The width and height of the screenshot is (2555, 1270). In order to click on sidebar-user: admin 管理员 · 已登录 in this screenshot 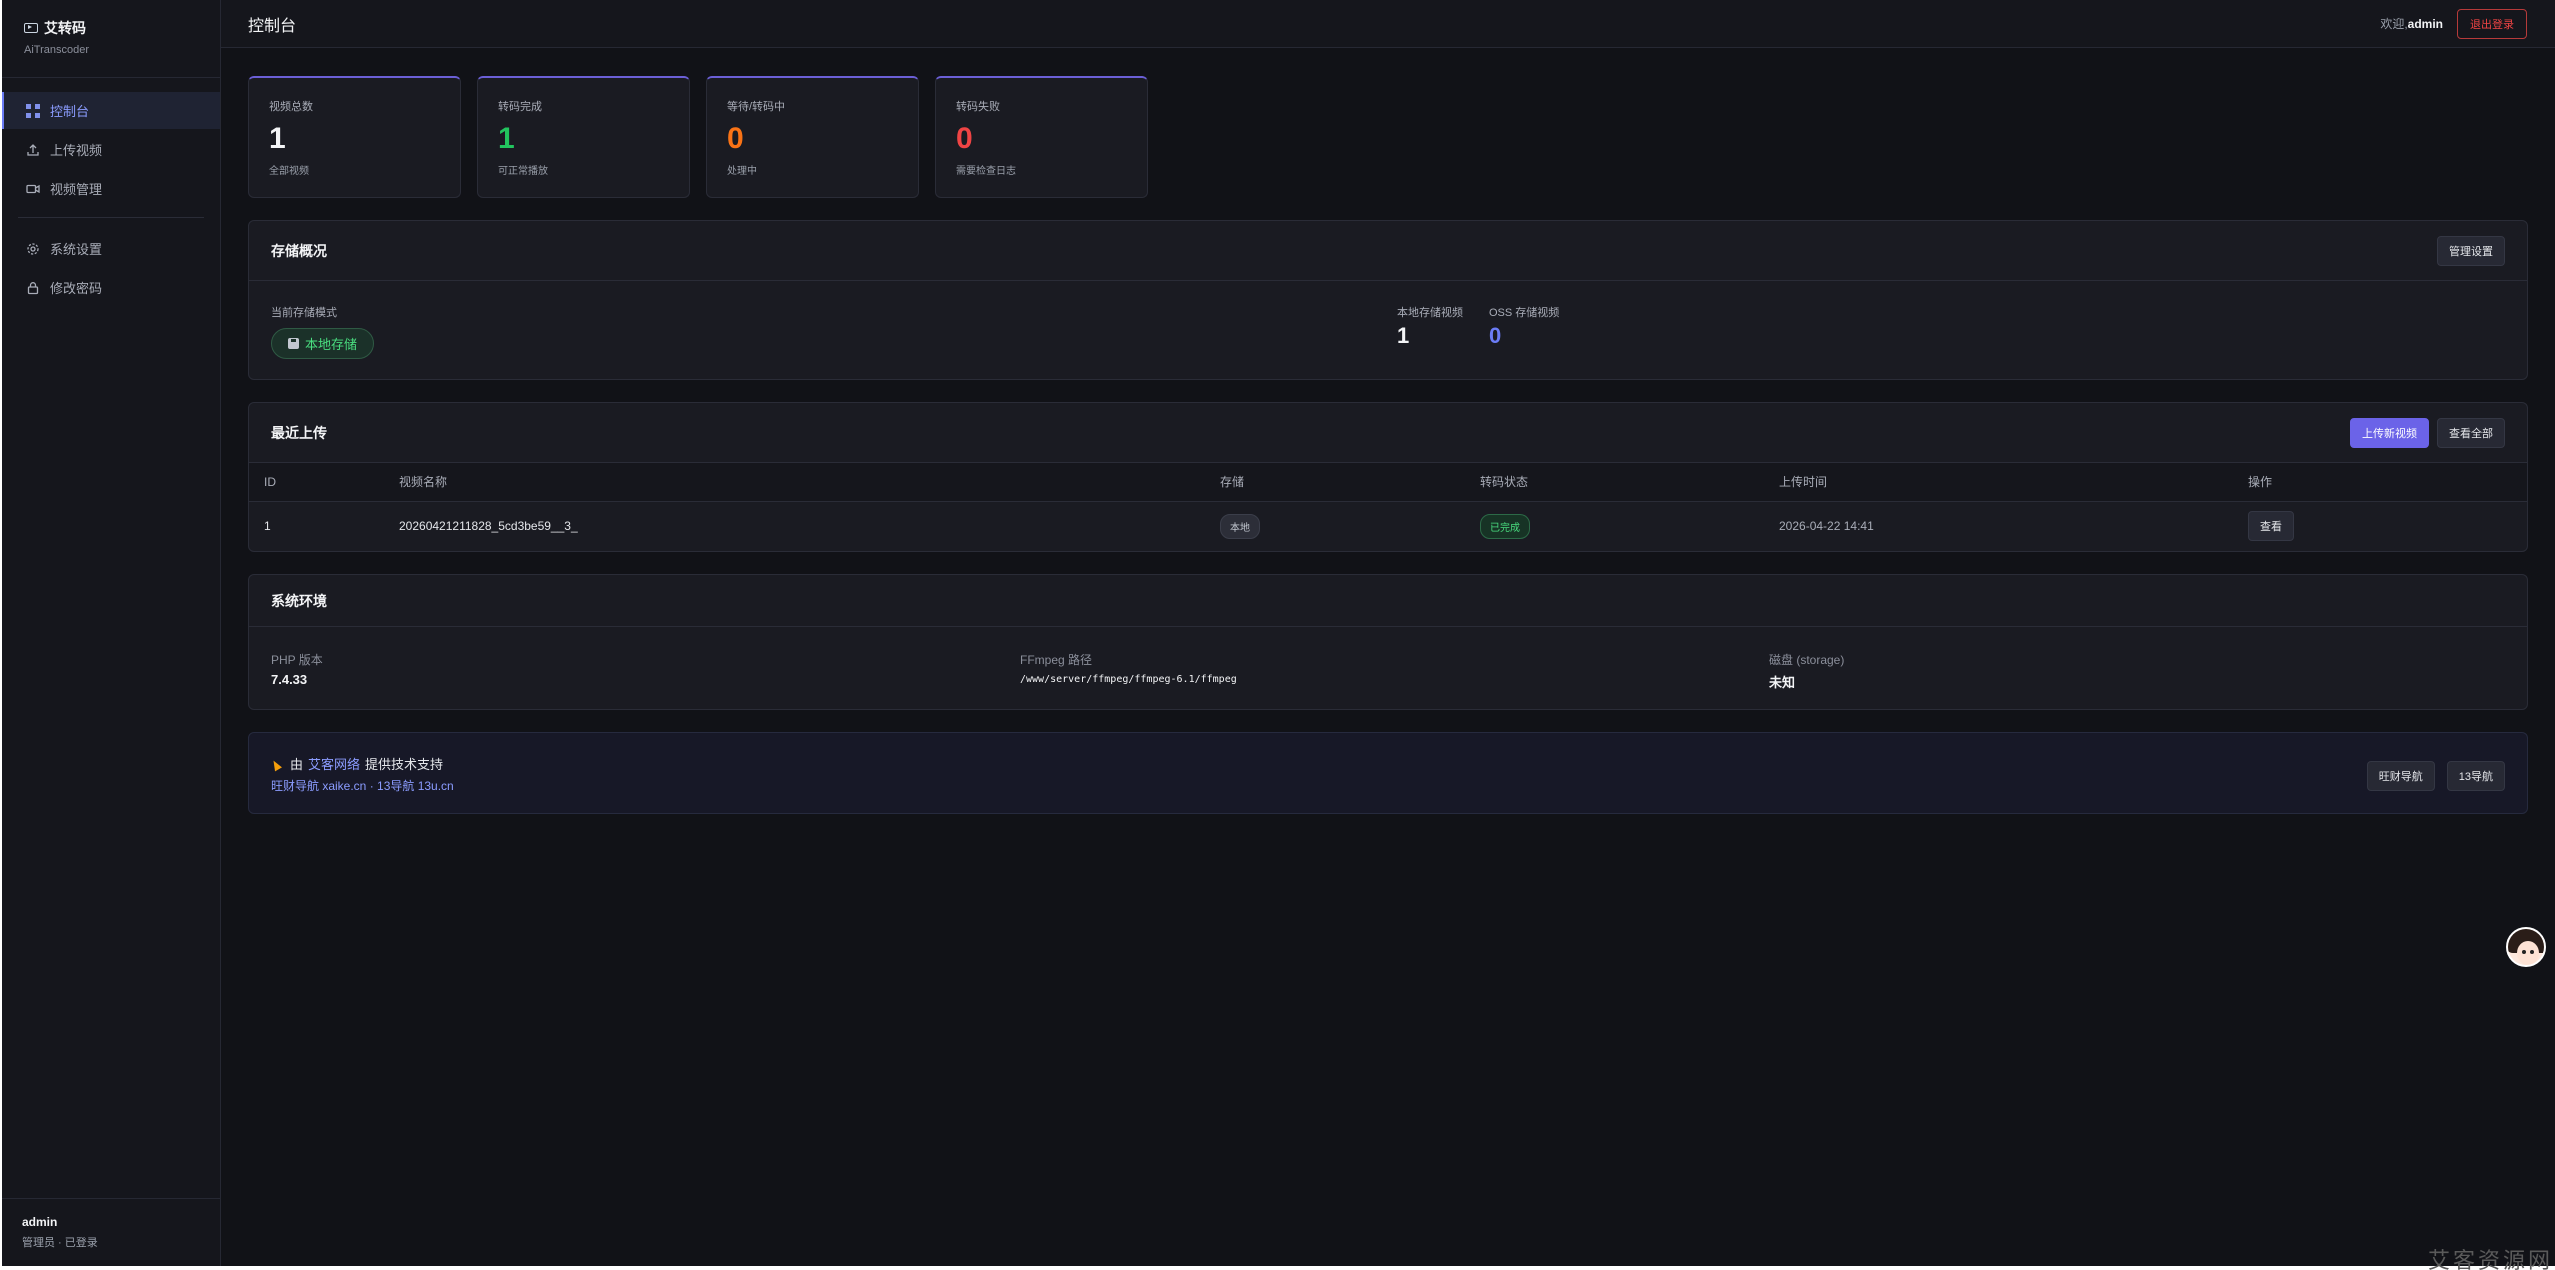, I will do `click(111, 1232)`.